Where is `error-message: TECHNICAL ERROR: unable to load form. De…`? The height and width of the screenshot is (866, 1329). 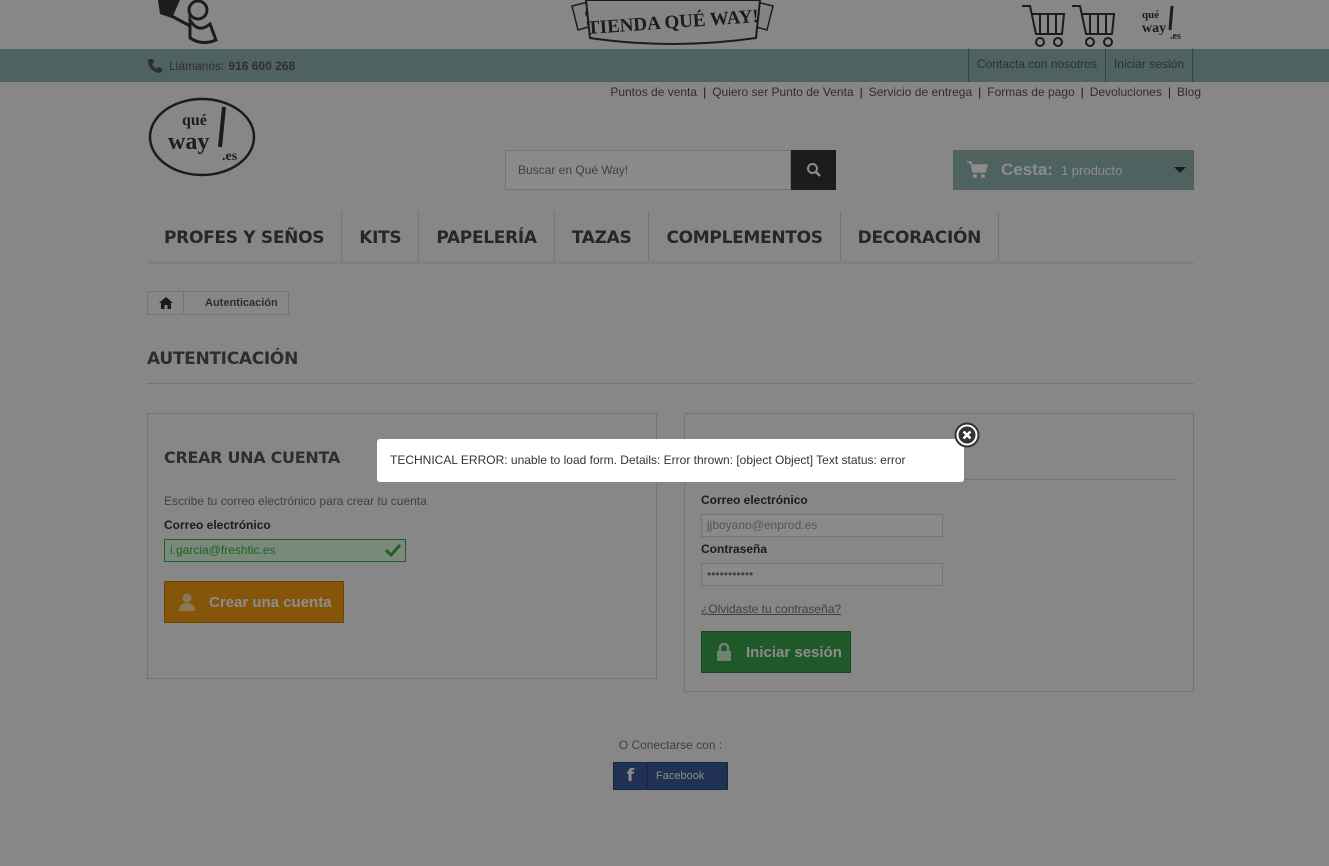 error-message: TECHNICAL ERROR: unable to load form. De… is located at coordinates (648, 460).